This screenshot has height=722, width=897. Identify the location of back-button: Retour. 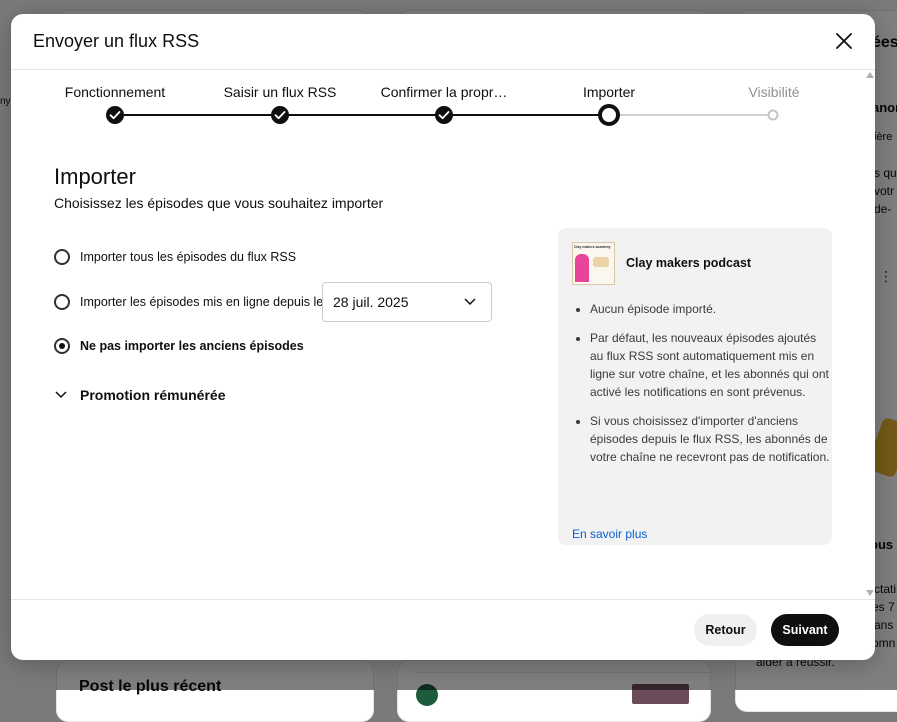
(725, 630).